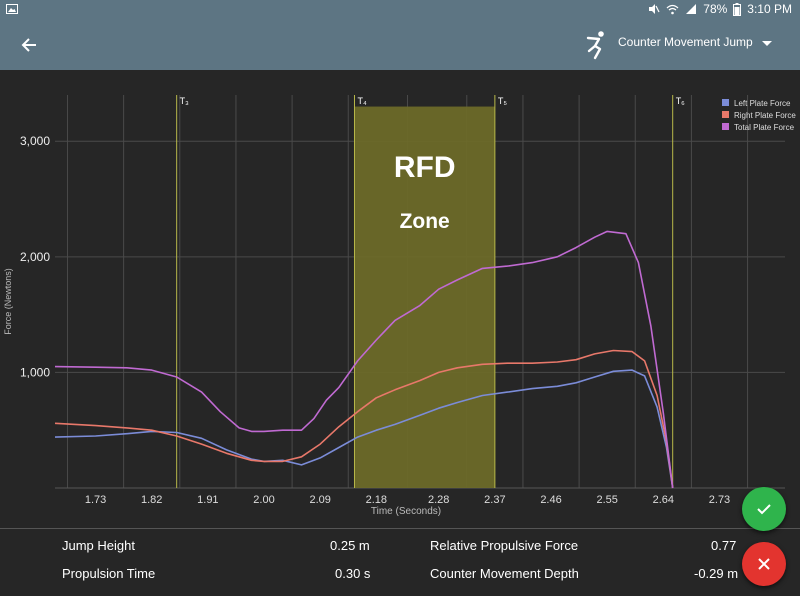 The width and height of the screenshot is (800, 596). I want to click on legend-label: Right Plate Force, so click(765, 115).